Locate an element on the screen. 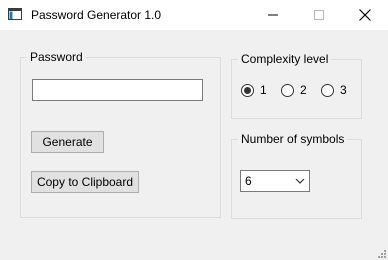 Image resolution: width=388 pixels, height=260 pixels. copy-to-clipboard-button: Copy to Clipboard is located at coordinates (85, 182).